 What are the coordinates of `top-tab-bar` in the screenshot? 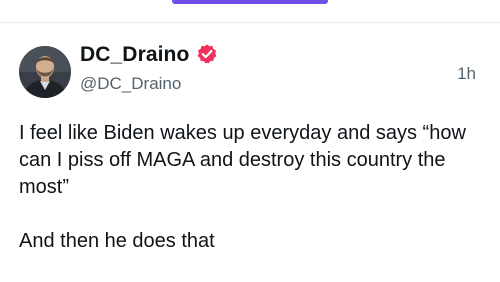 It's located at (250, 11).